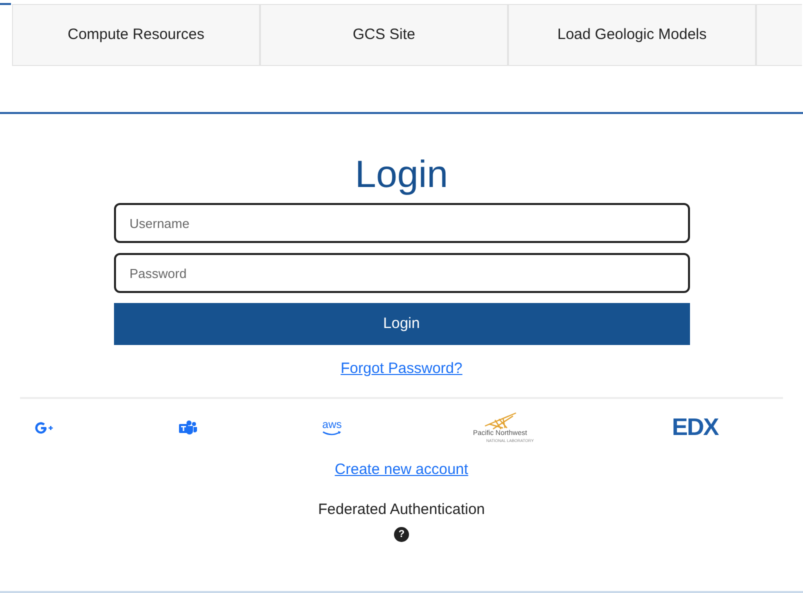  I want to click on tab: GCS Site, so click(384, 35).